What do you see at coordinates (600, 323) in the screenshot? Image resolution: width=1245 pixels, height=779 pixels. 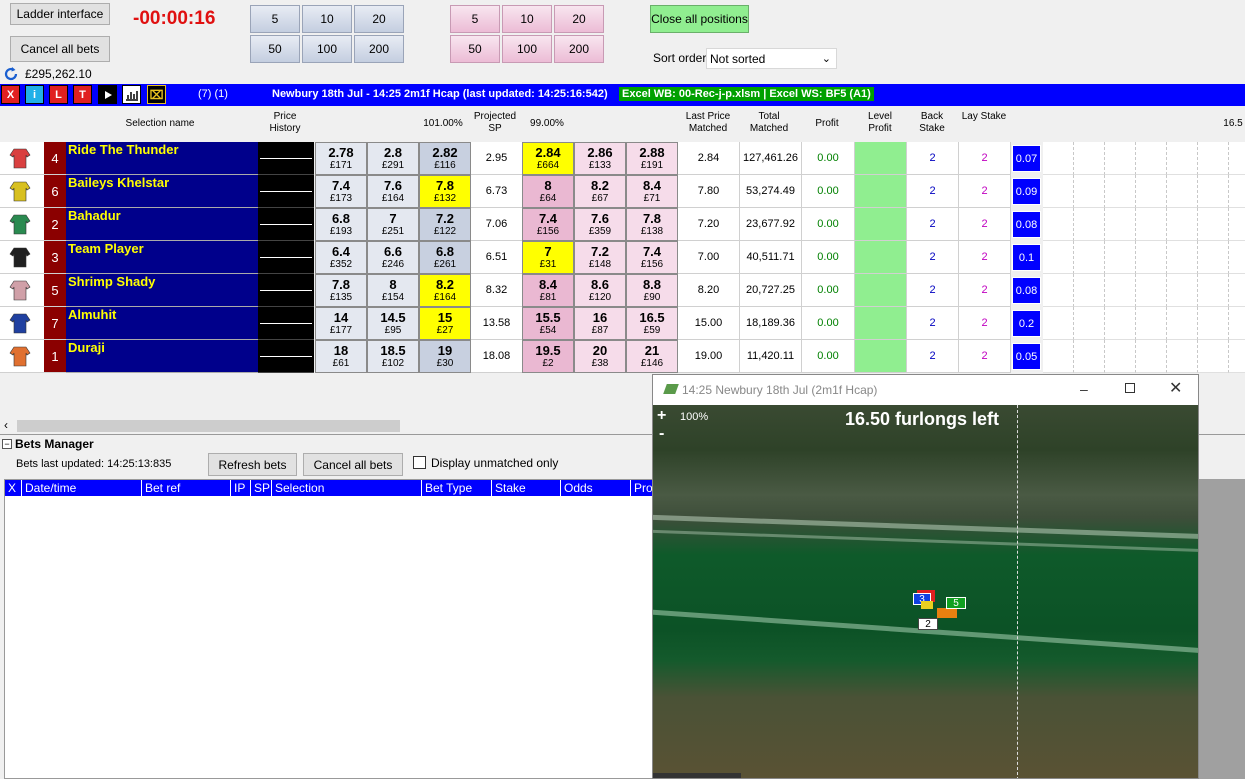 I see `lay-price-cell: 16 £87` at bounding box center [600, 323].